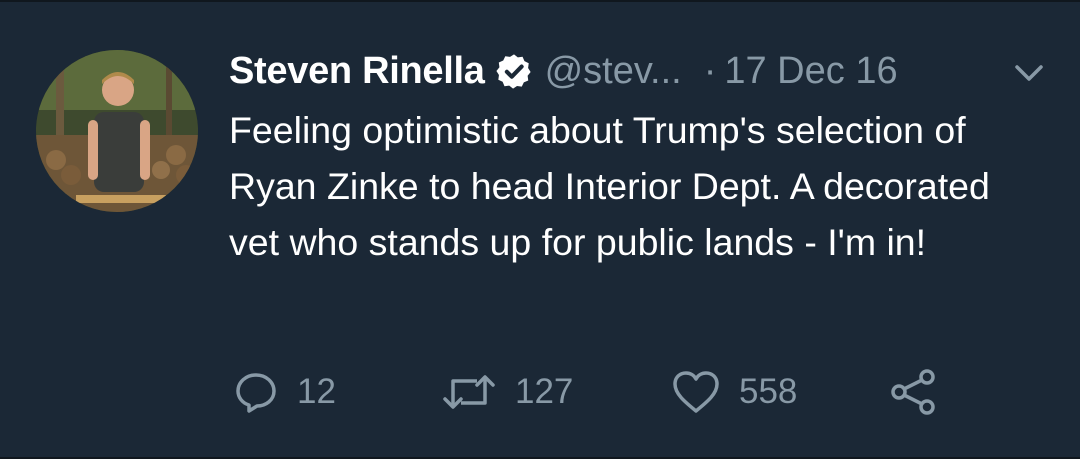 Image resolution: width=1080 pixels, height=459 pixels. Describe the element at coordinates (284, 392) in the screenshot. I see `reply-button: 12` at that location.